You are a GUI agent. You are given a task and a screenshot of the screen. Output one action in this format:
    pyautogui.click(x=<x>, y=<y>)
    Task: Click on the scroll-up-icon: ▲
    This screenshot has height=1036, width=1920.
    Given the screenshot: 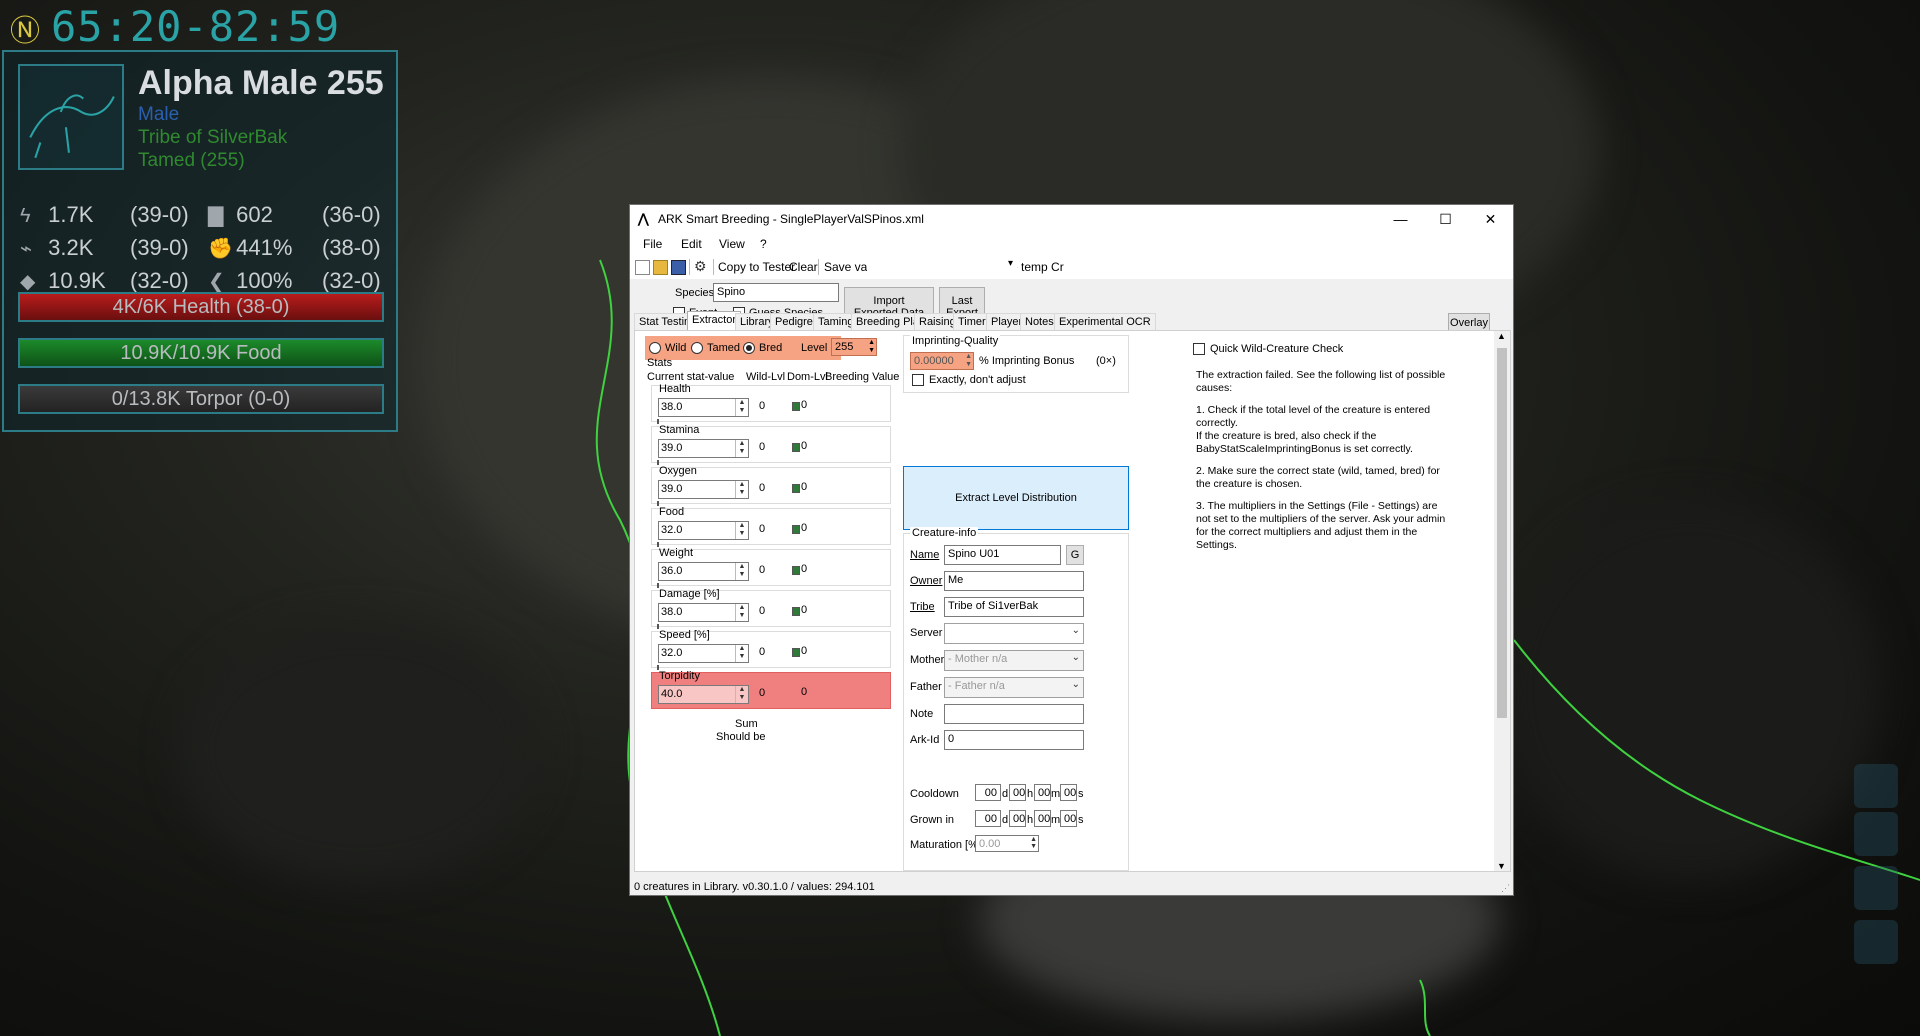 What is the action you would take?
    pyautogui.click(x=1501, y=336)
    